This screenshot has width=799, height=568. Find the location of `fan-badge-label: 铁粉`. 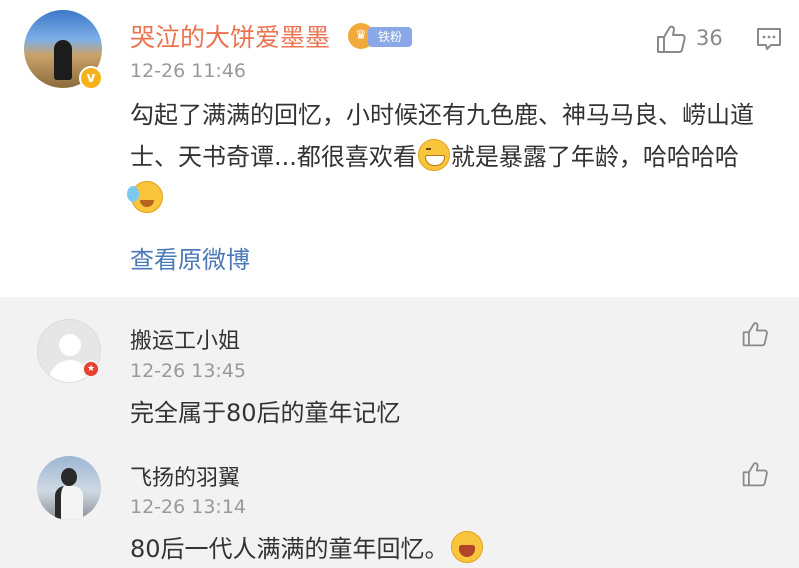

fan-badge-label: 铁粉 is located at coordinates (390, 37).